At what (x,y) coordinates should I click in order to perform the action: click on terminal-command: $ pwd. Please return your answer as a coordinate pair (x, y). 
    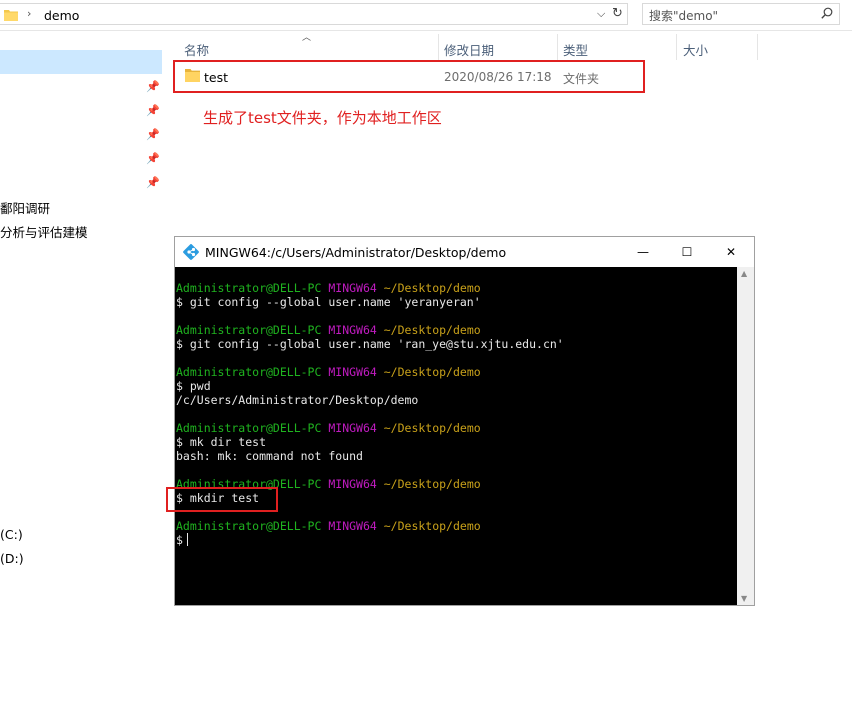
    Looking at the image, I should click on (193, 386).